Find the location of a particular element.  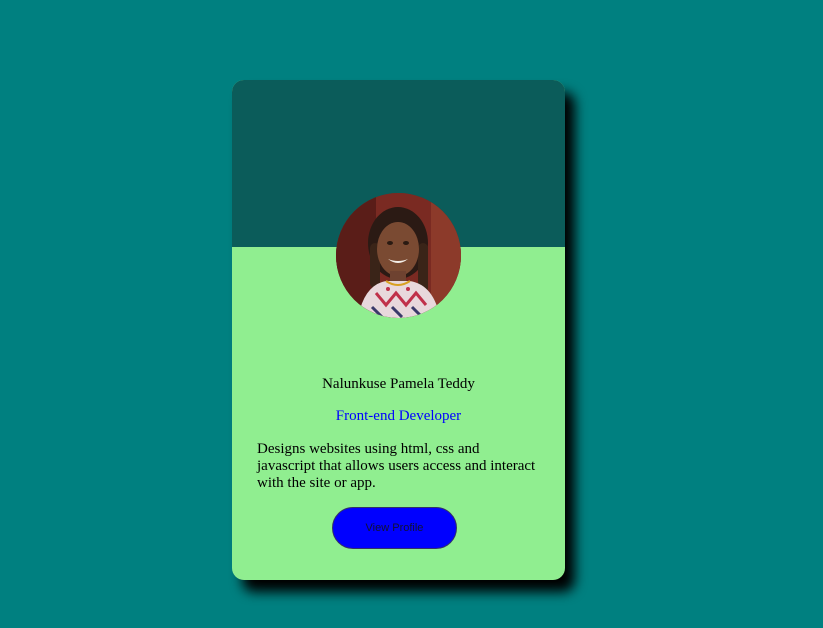

avatar-photo is located at coordinates (398, 255).